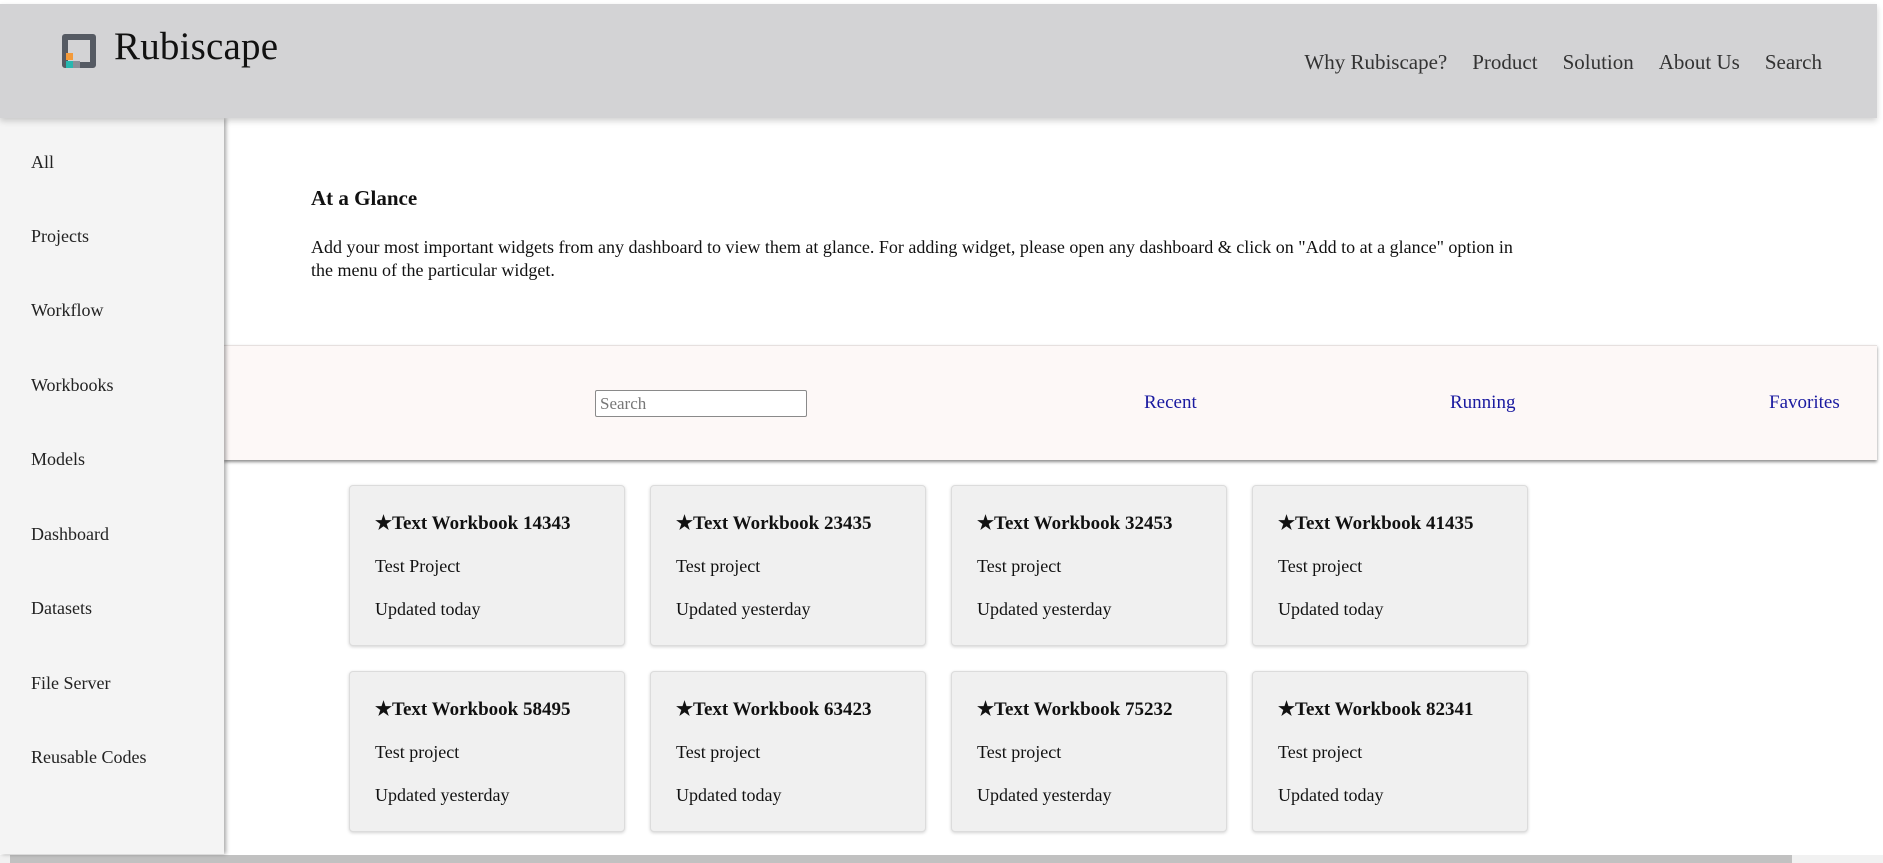 This screenshot has height=863, width=1883. What do you see at coordinates (1075, 709) in the screenshot?
I see `workbook-title: ★Text Workbook 75232` at bounding box center [1075, 709].